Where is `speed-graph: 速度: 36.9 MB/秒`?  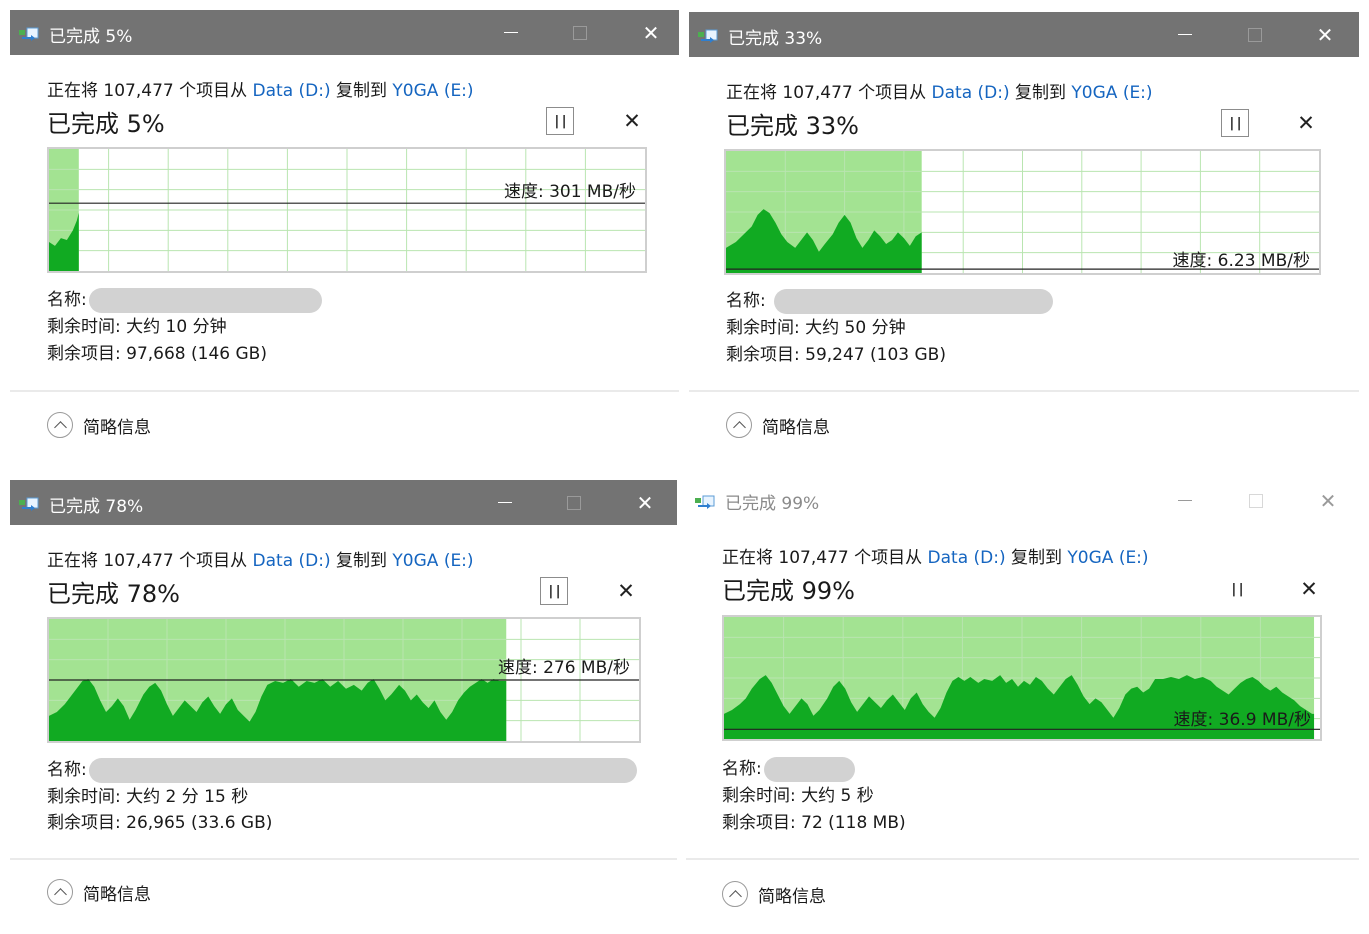 speed-graph: 速度: 36.9 MB/秒 is located at coordinates (1022, 678).